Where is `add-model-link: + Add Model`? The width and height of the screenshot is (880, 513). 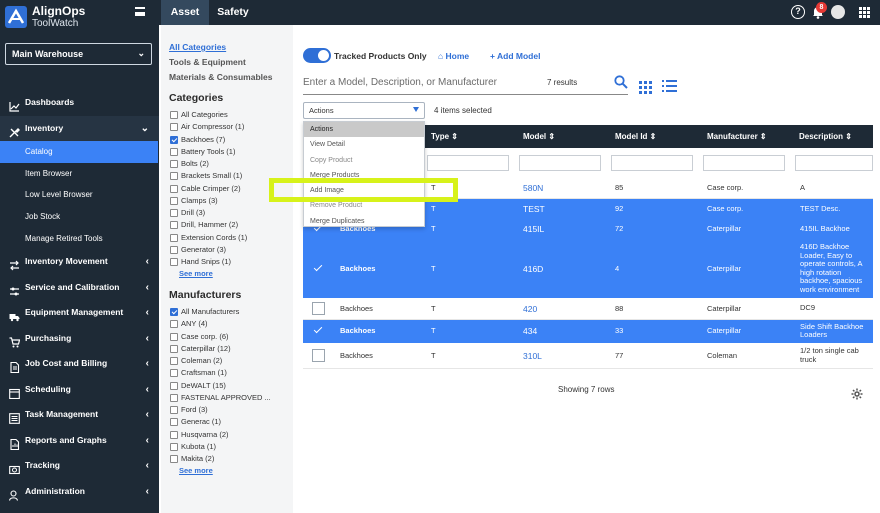 add-model-link: + Add Model is located at coordinates (515, 56).